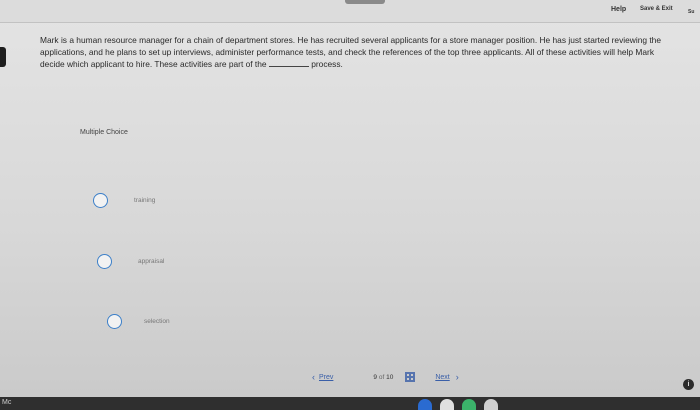  What do you see at coordinates (145, 200) in the screenshot?
I see `option-label: training` at bounding box center [145, 200].